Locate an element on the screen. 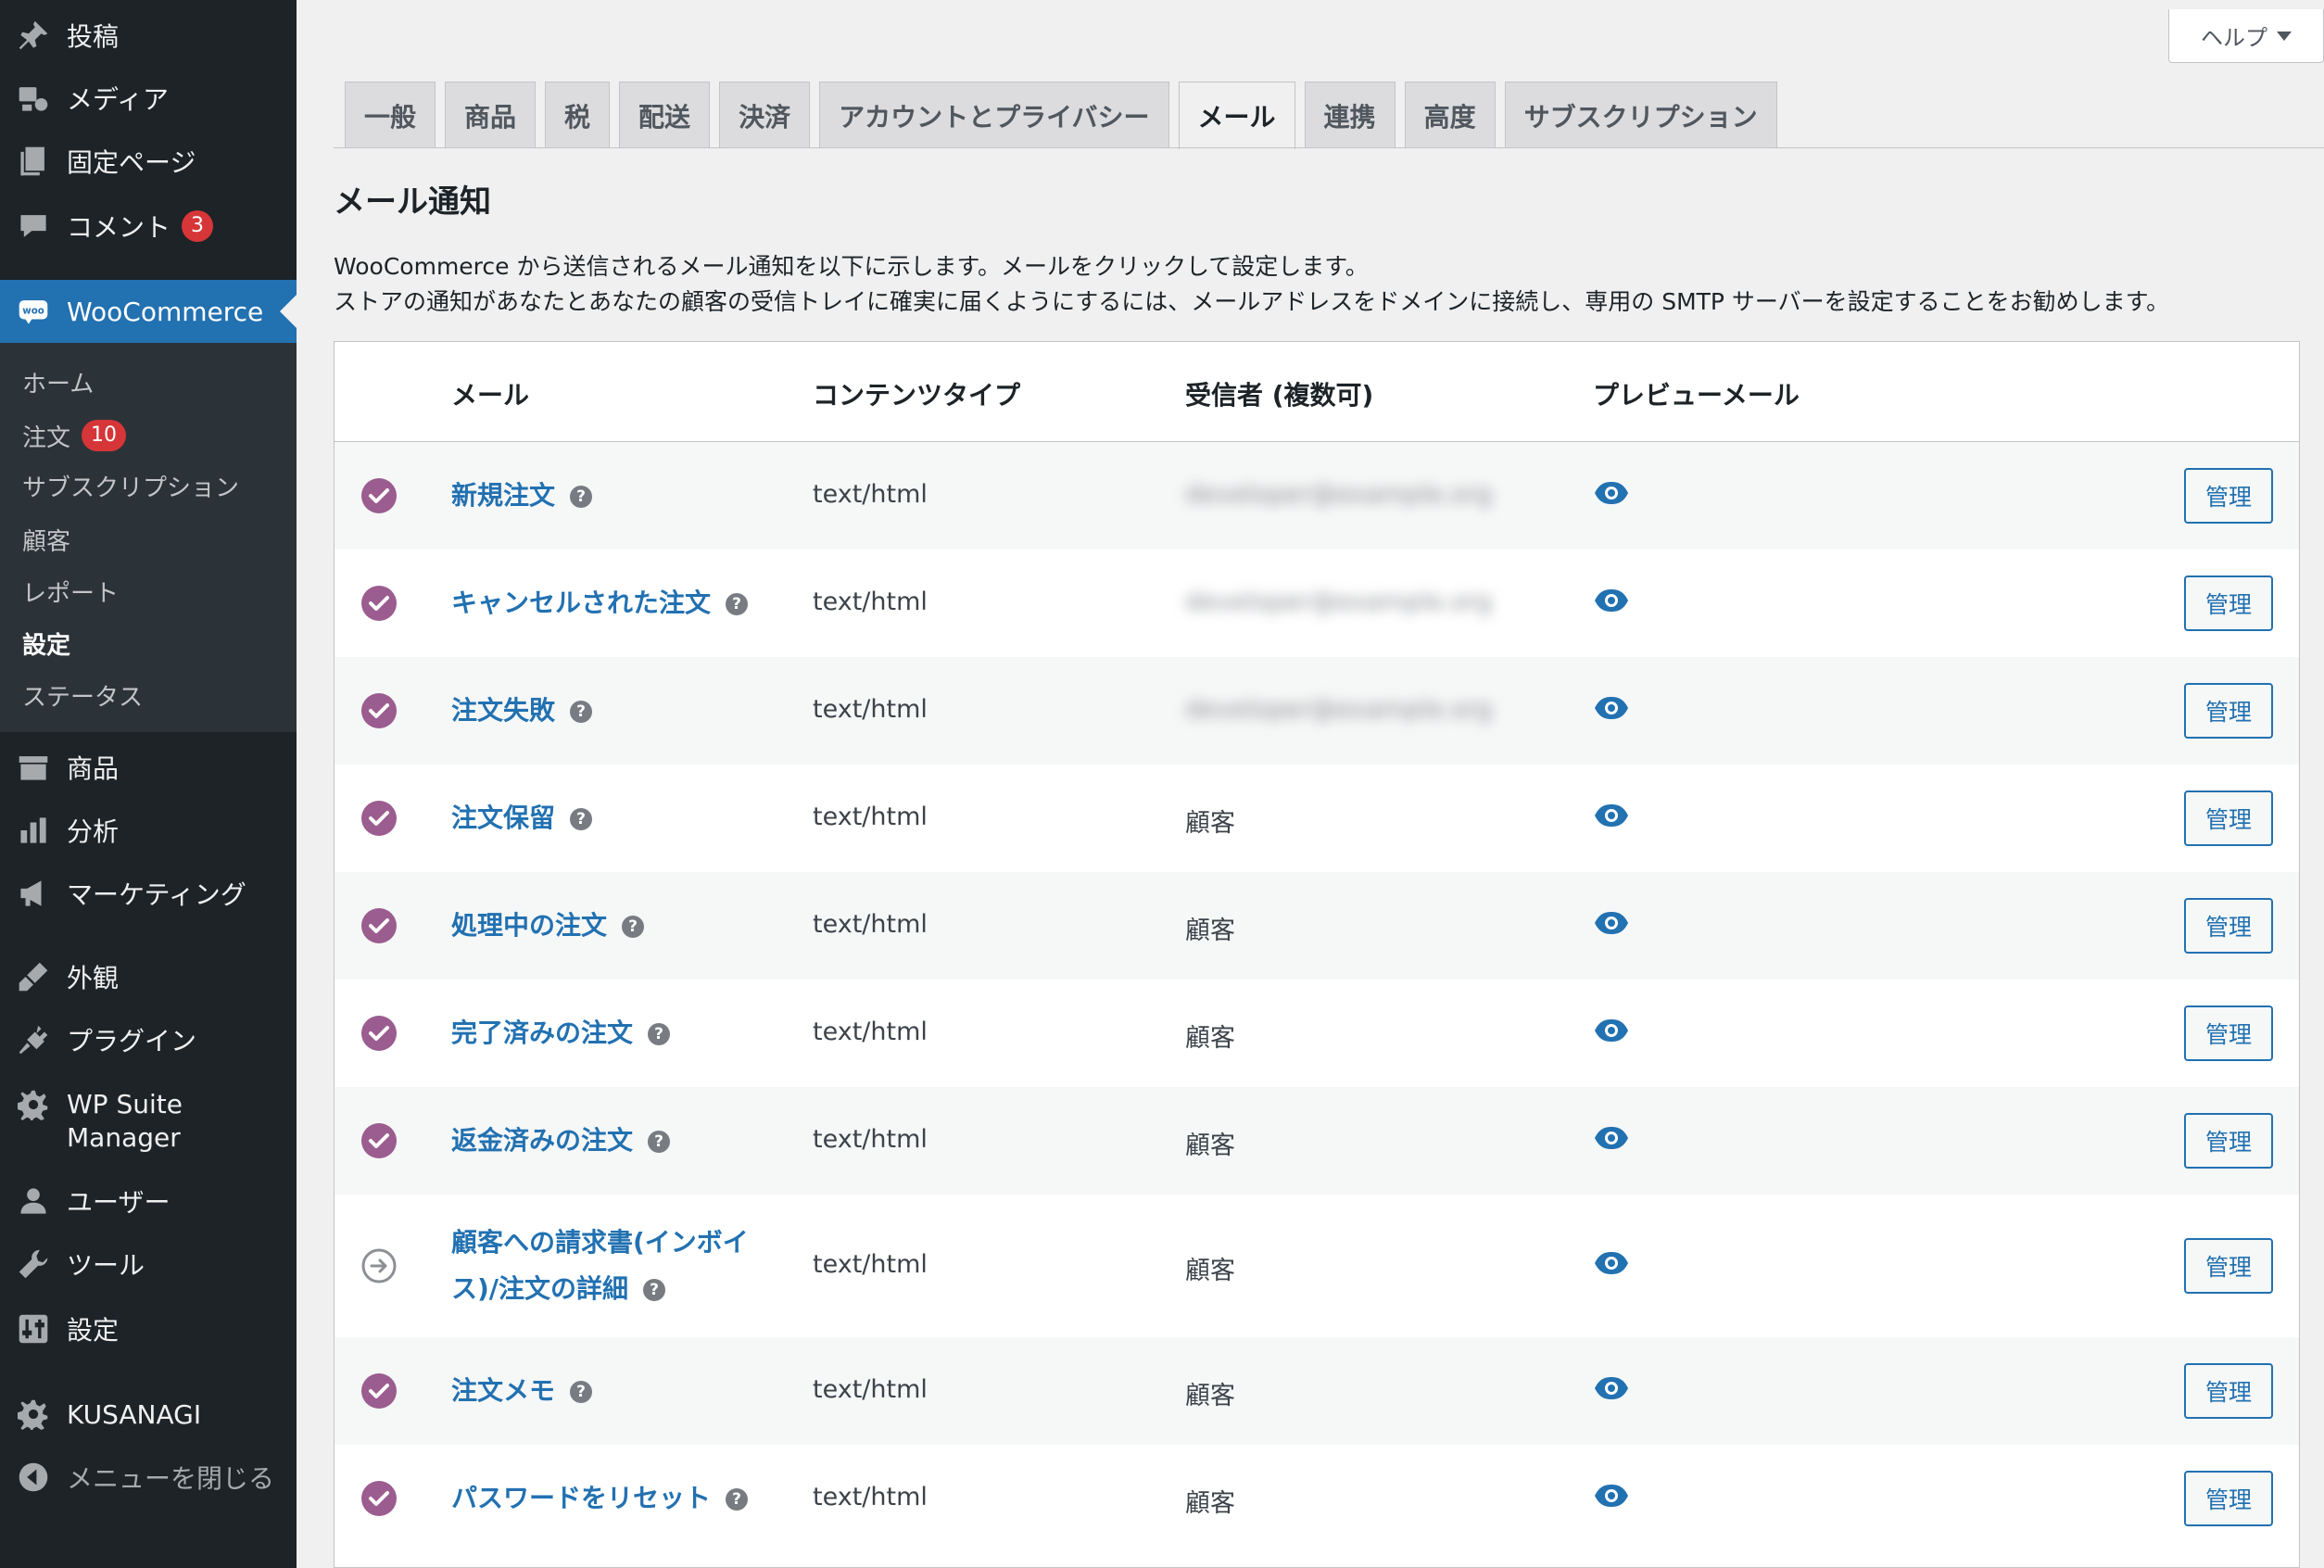 This screenshot has width=2324, height=1568. table-row: 返金済みの注文? text/html 顧客 管理 is located at coordinates (1317, 1141).